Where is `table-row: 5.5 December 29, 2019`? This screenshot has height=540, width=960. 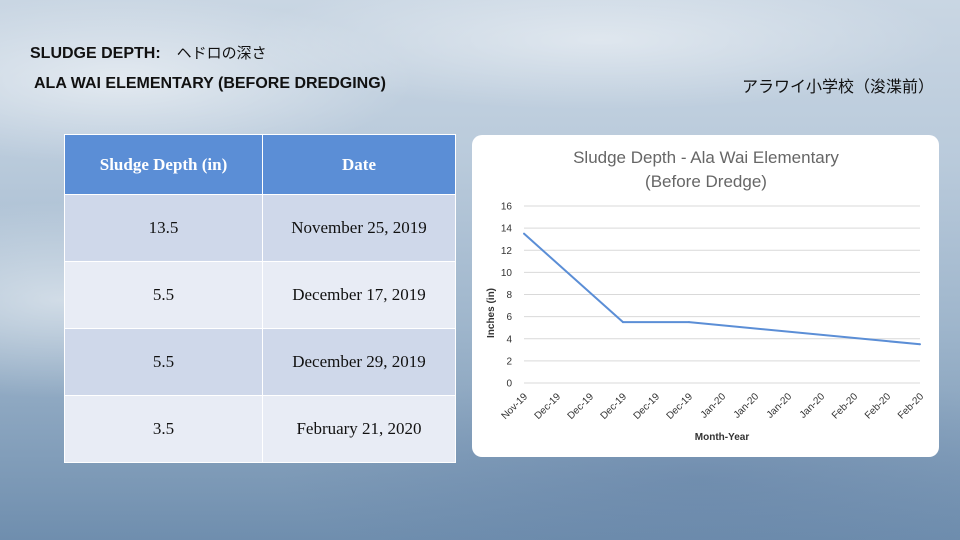 table-row: 5.5 December 29, 2019 is located at coordinates (260, 362).